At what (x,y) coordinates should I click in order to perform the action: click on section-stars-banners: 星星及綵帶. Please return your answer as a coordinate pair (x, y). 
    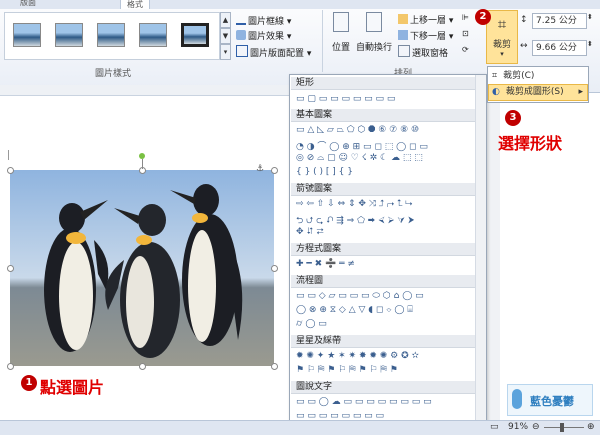
    Looking at the image, I should click on (384, 341).